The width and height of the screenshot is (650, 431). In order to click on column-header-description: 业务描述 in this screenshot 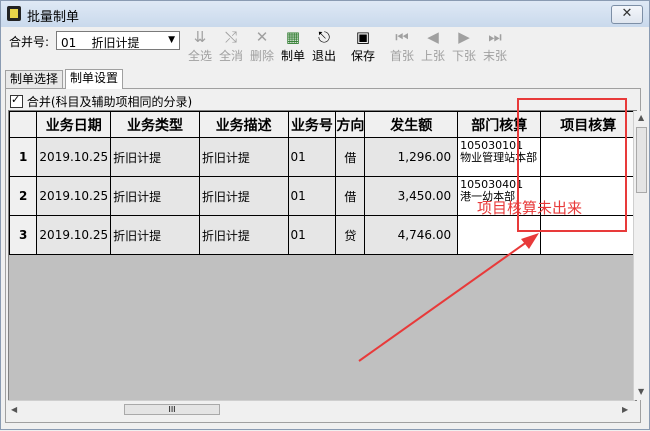, I will do `click(243, 124)`.